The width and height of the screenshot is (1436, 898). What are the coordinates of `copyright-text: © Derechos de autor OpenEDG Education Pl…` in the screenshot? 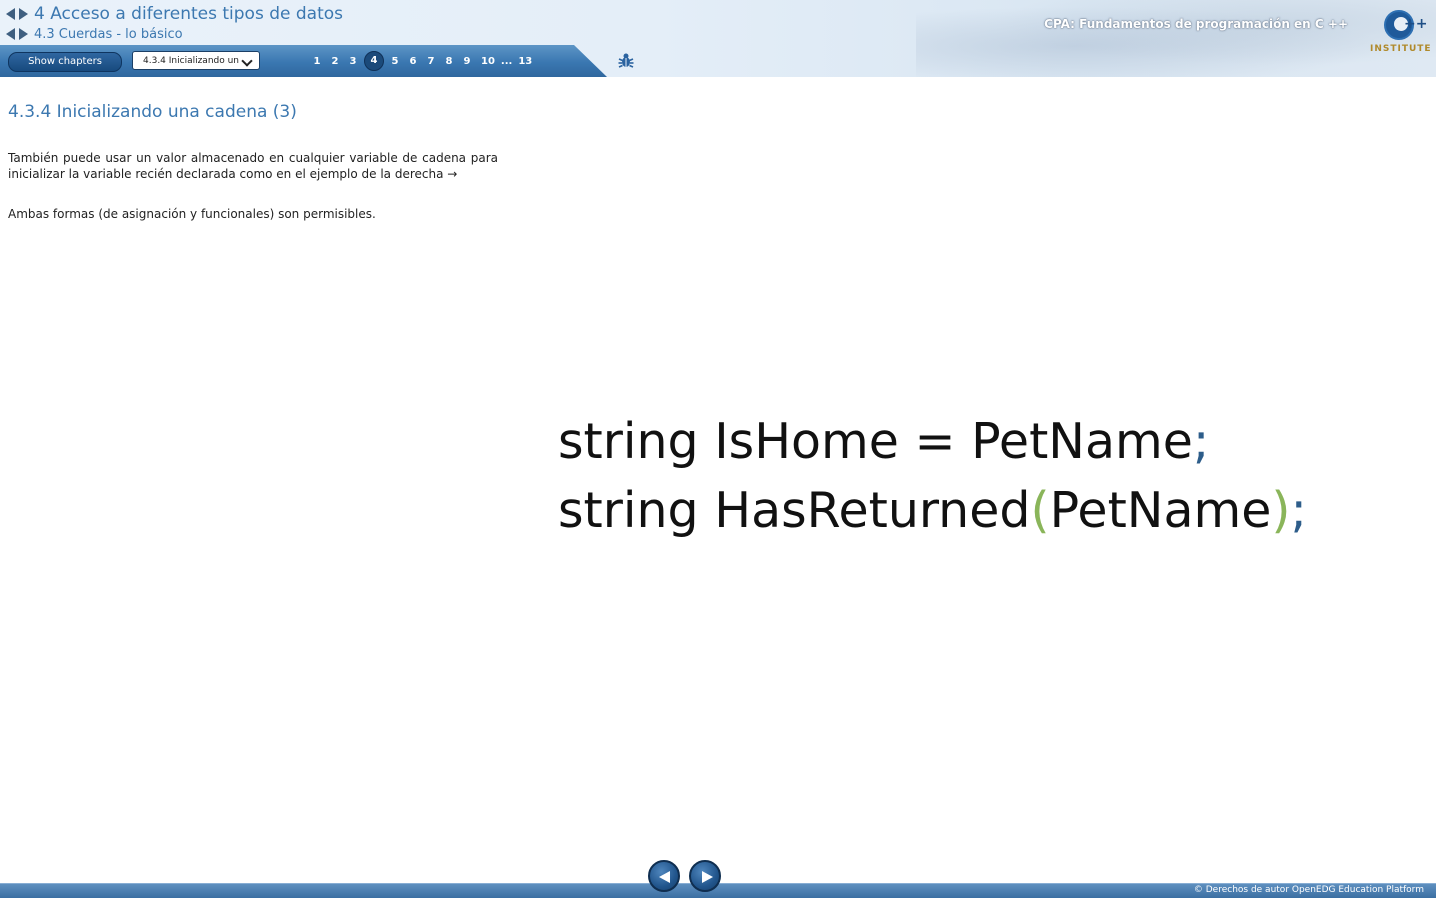 It's located at (1308, 890).